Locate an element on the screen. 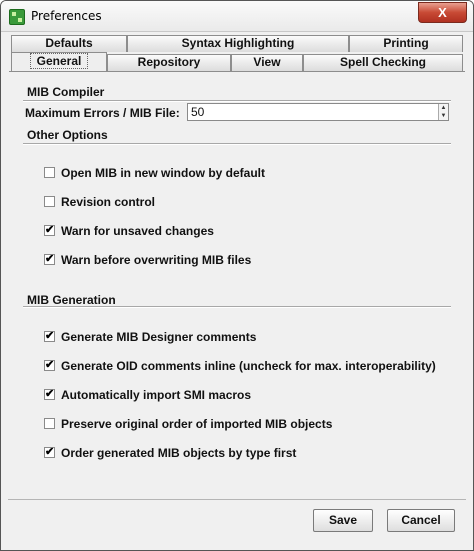 The height and width of the screenshot is (551, 474). tab-syntax-highlighting: Syntax Highlighting is located at coordinates (238, 43).